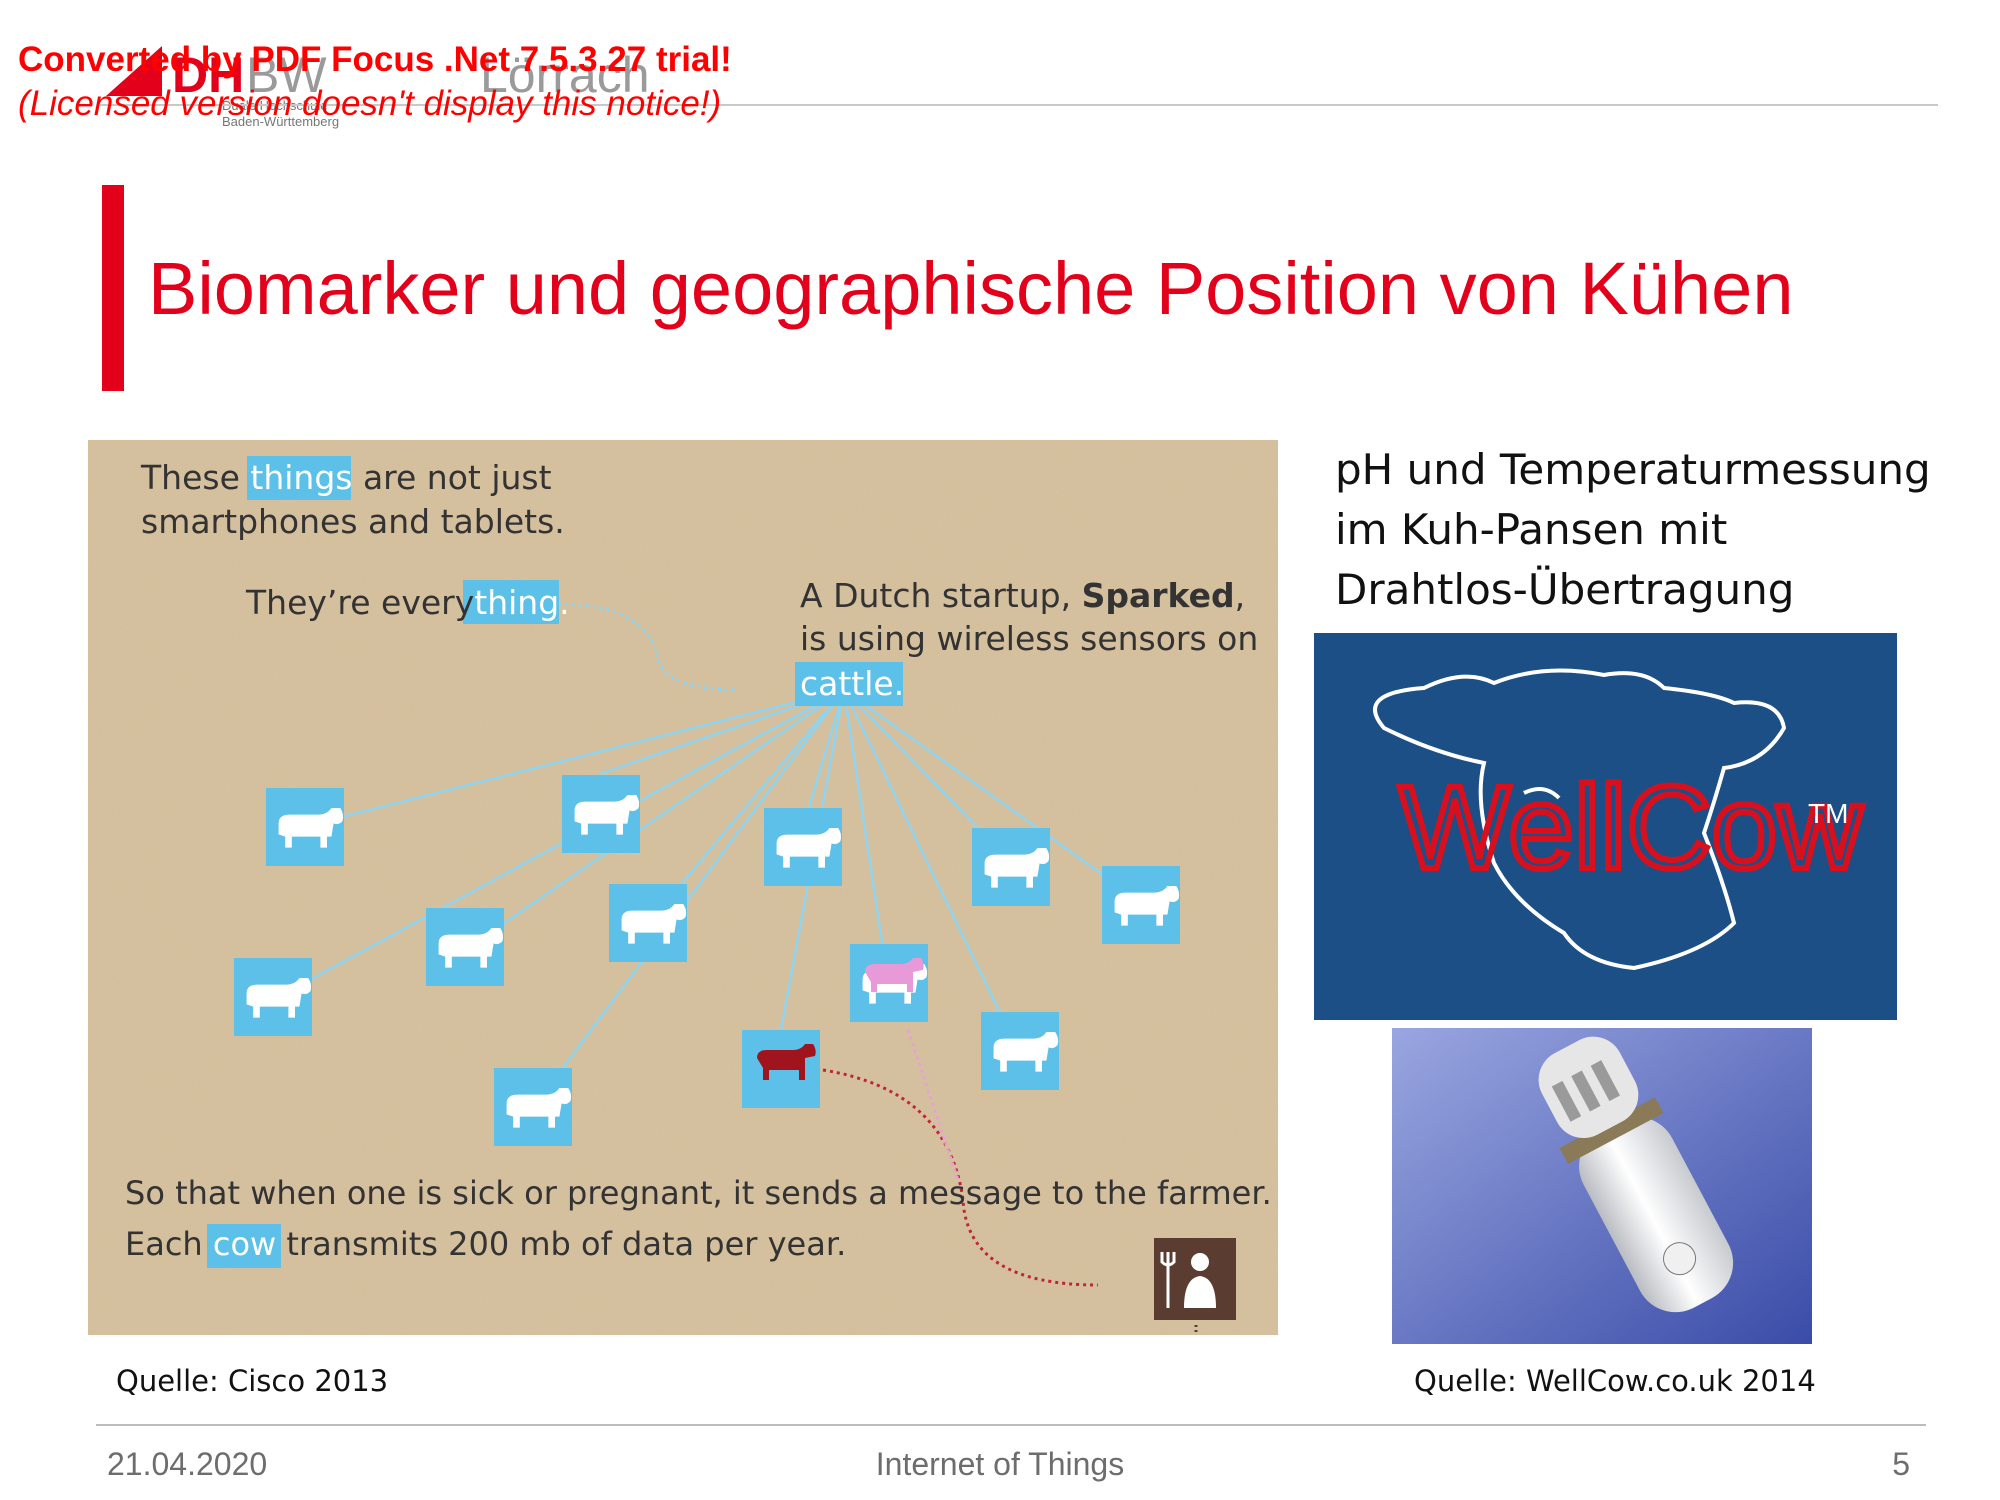 This screenshot has height=1500, width=2000. What do you see at coordinates (252, 1381) in the screenshot?
I see `source-caption-cisco: Quelle: Cisco 2013` at bounding box center [252, 1381].